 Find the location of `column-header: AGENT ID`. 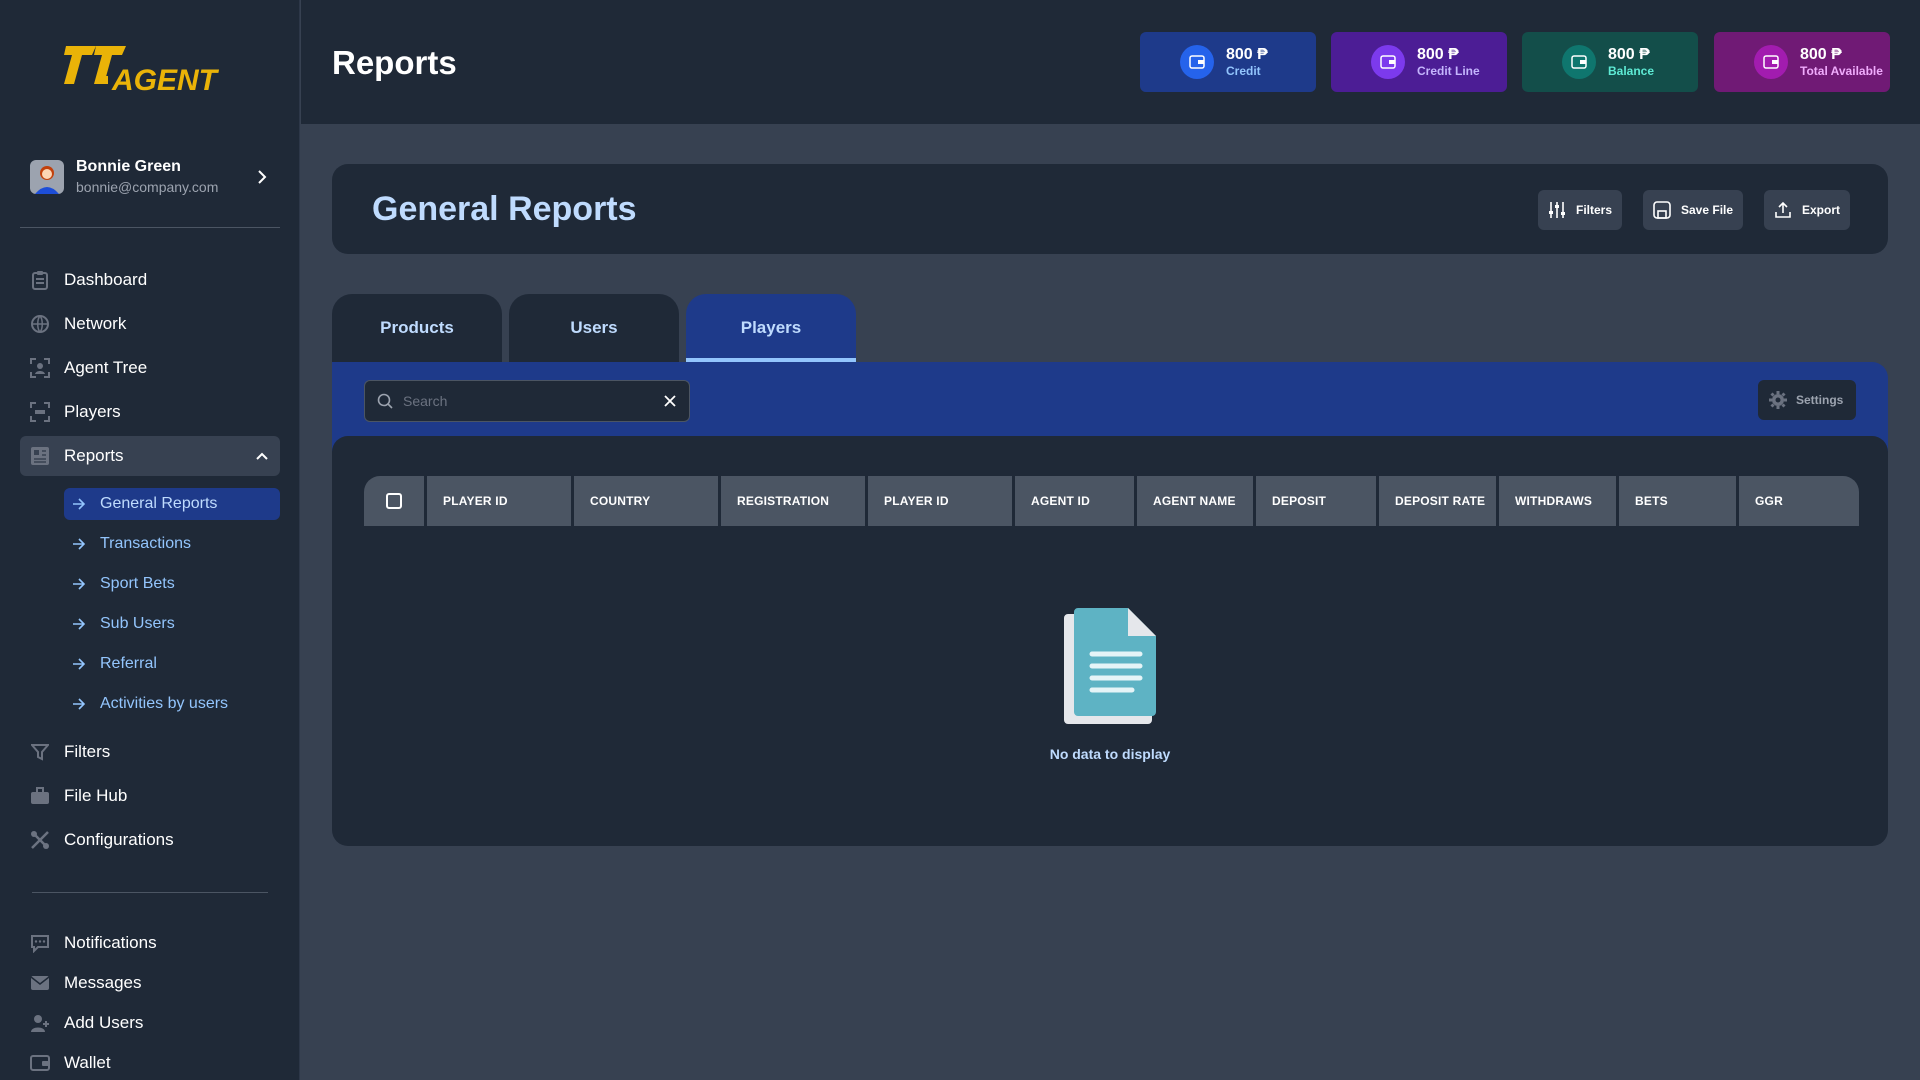

column-header: AGENT ID is located at coordinates (1074, 501).